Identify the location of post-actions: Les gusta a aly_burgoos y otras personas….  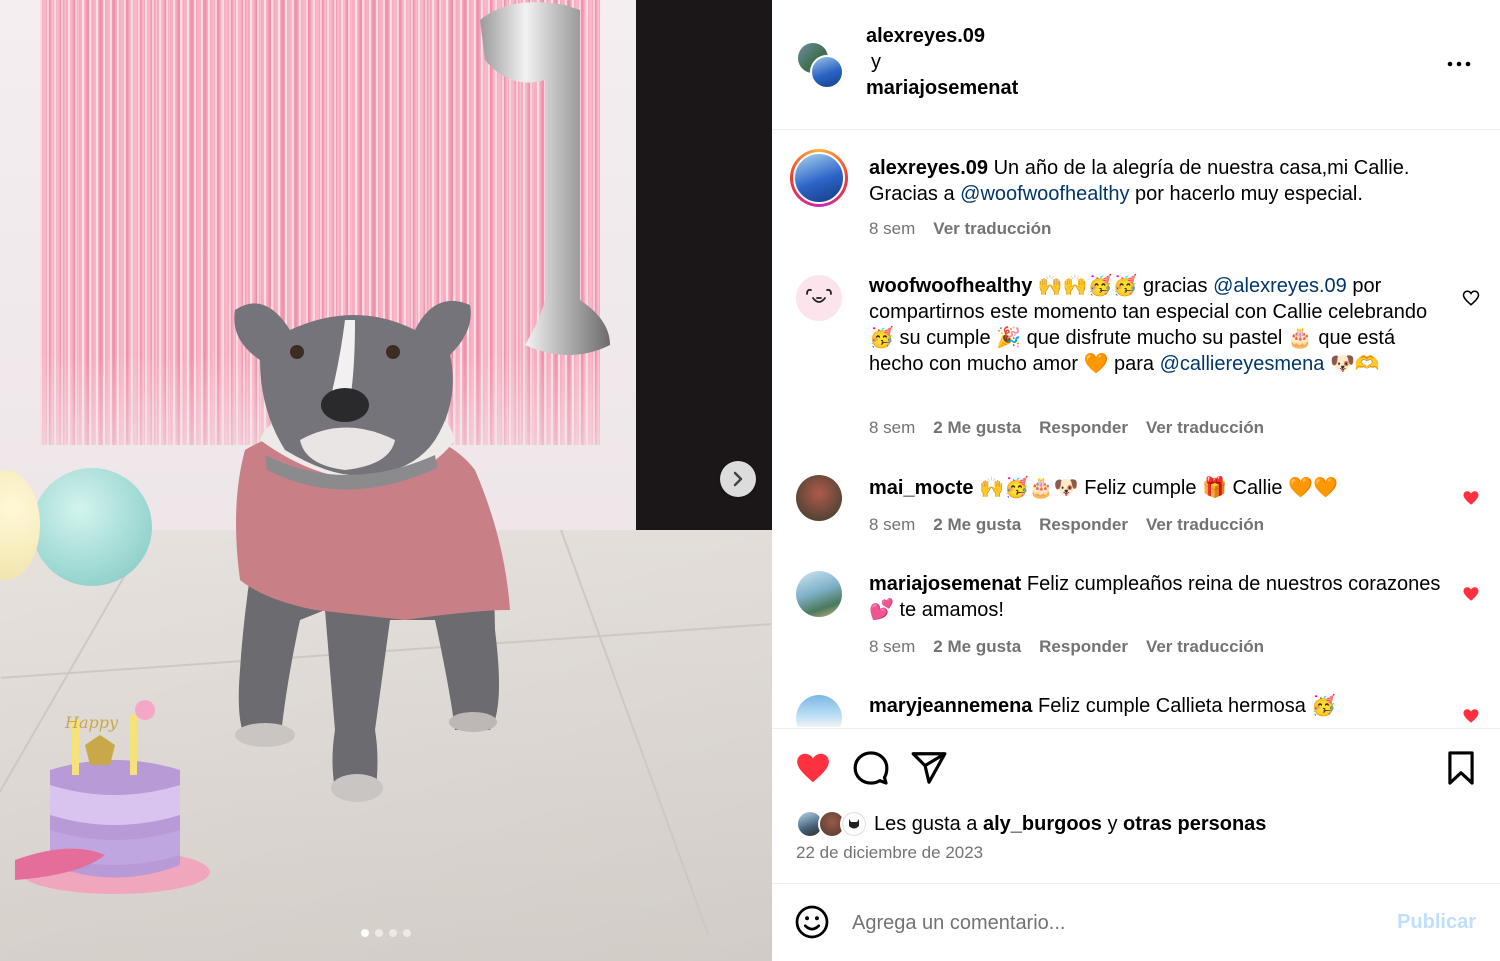
(1136, 805).